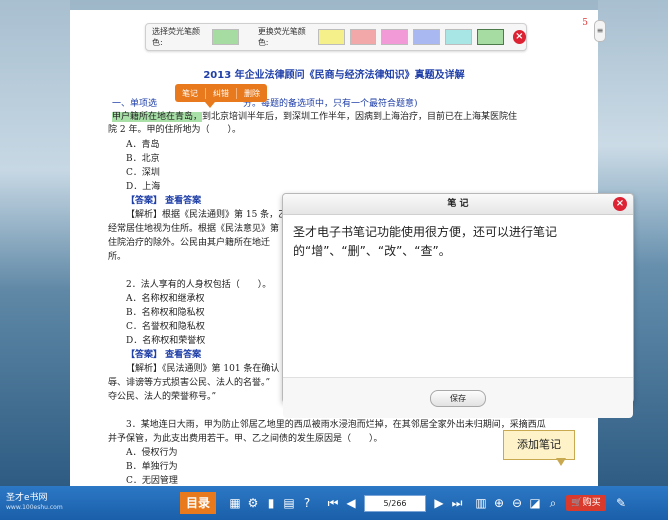 The image size is (668, 520). I want to click on zoom-in-icon: ⊕, so click(499, 503).